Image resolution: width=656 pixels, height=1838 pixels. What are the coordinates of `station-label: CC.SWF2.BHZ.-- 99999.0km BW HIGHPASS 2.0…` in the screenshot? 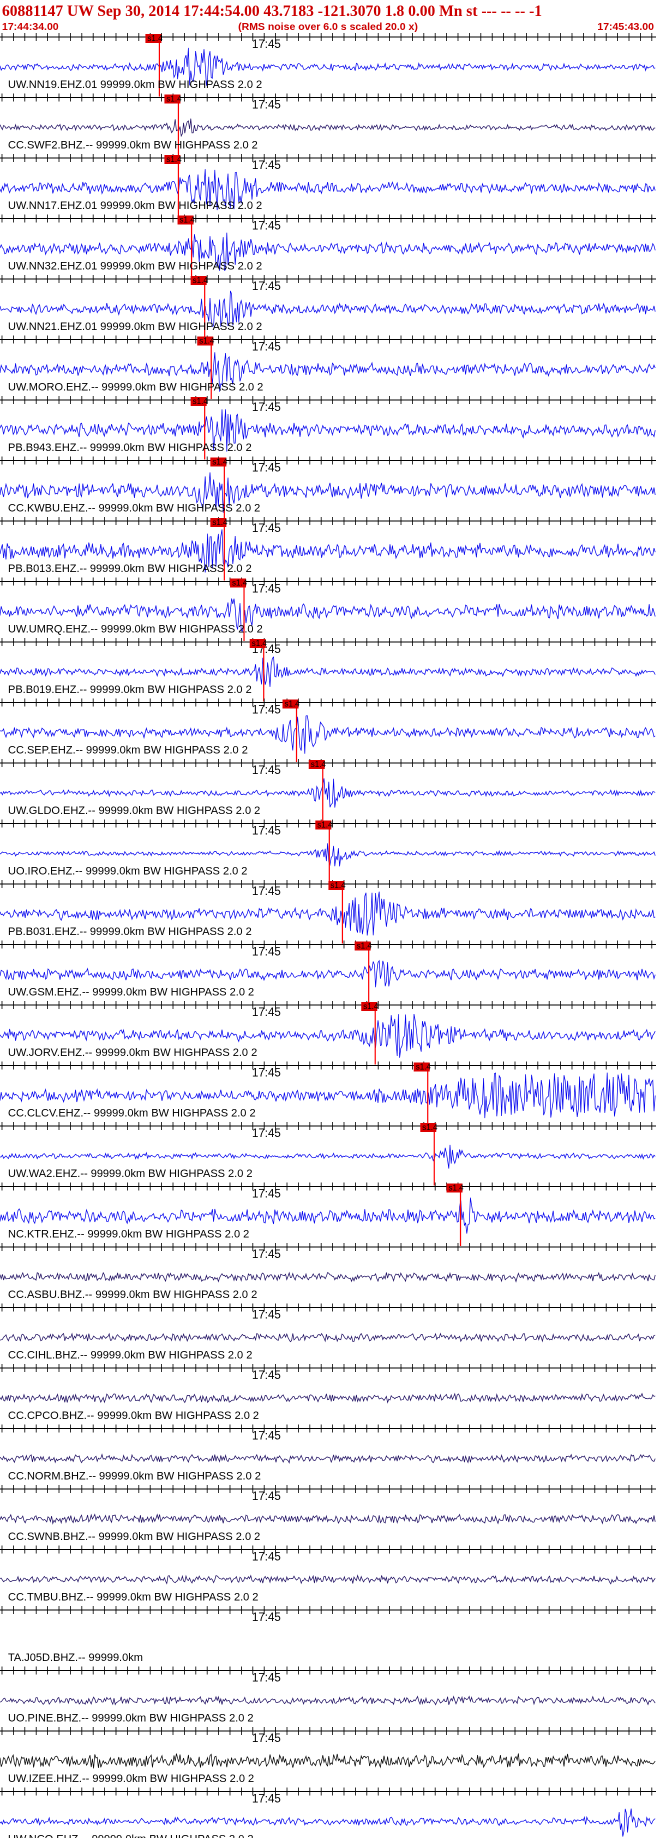 It's located at (133, 146).